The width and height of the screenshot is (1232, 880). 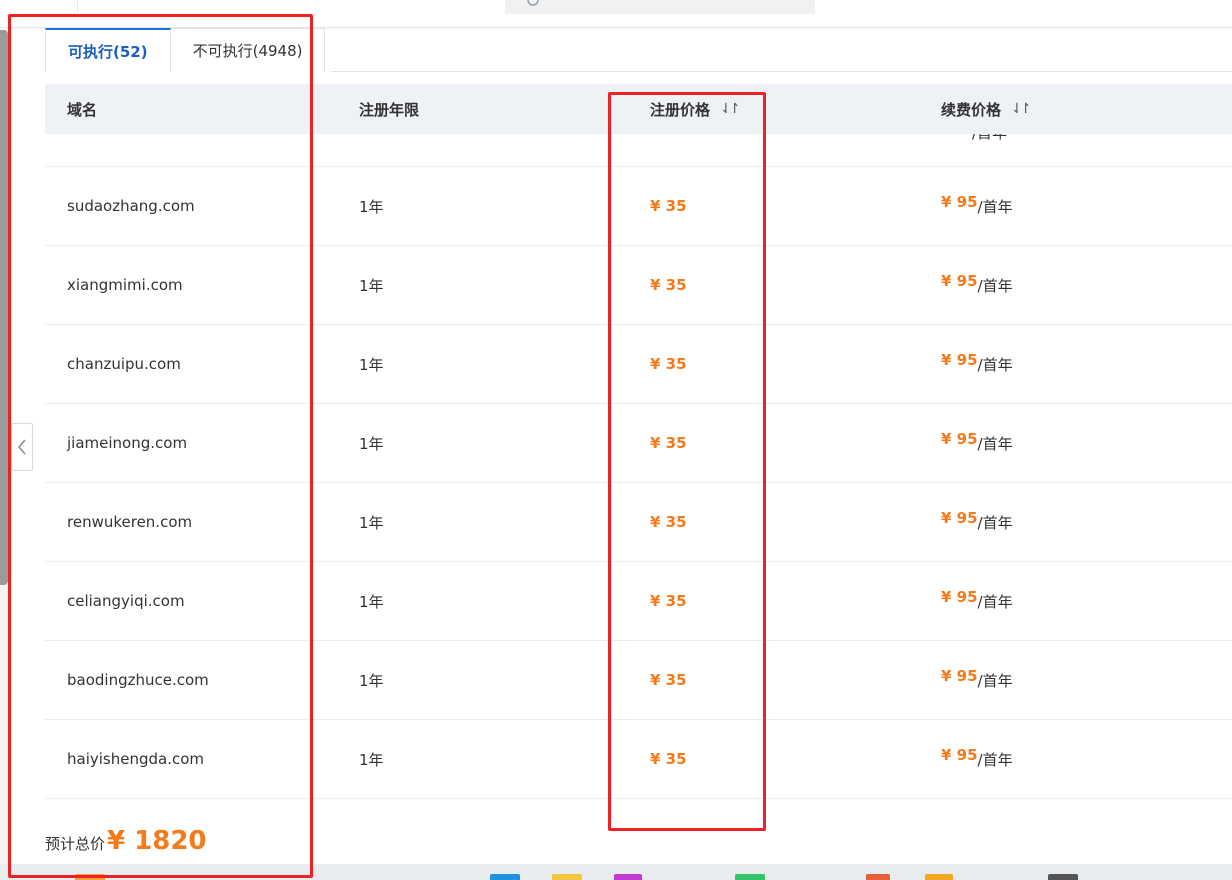 I want to click on table-row: jiameinong.com 1年 ¥ 35 ¥ 95/首年, so click(x=638, y=443).